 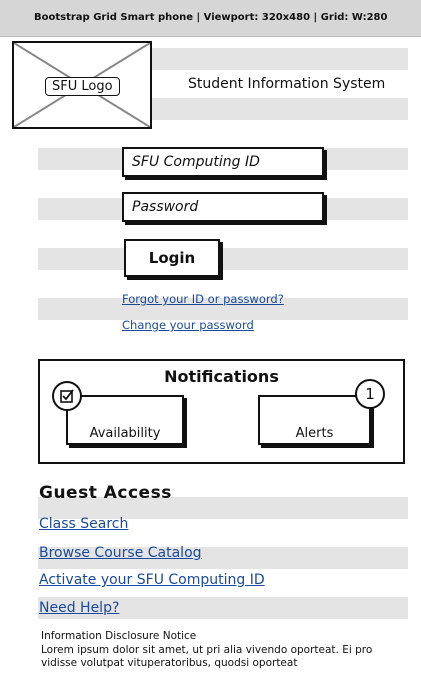 I want to click on disclosure-title: Information Disclosure Notice, so click(x=119, y=636).